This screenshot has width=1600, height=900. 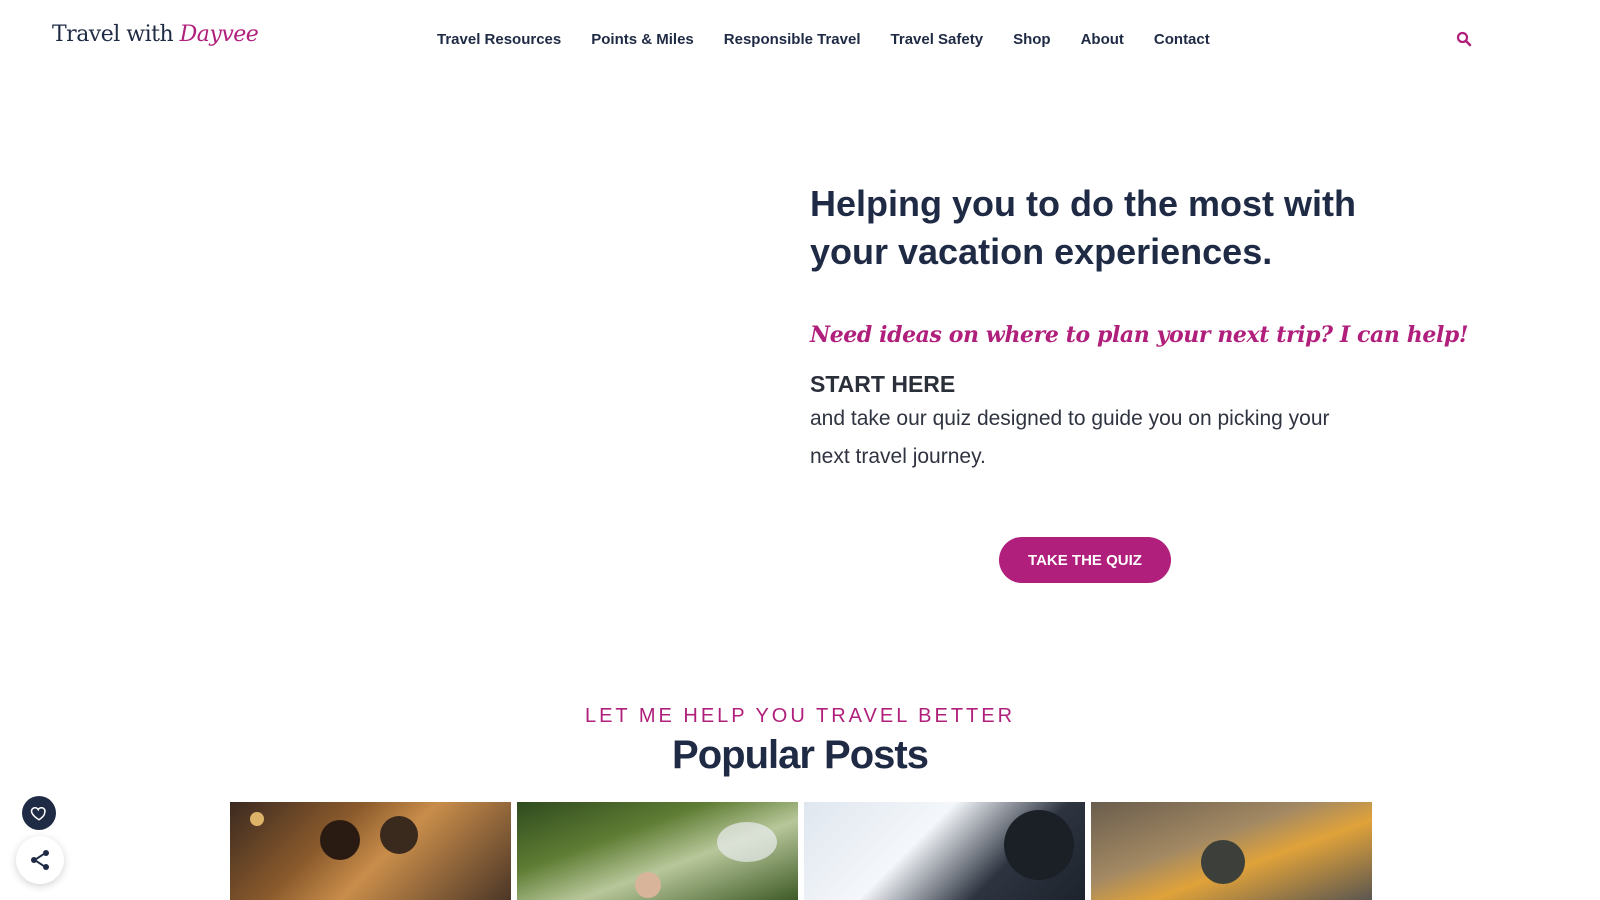 What do you see at coordinates (800, 716) in the screenshot?
I see `section-kicker: LET ME HELP YOU TRAVEL BETTER` at bounding box center [800, 716].